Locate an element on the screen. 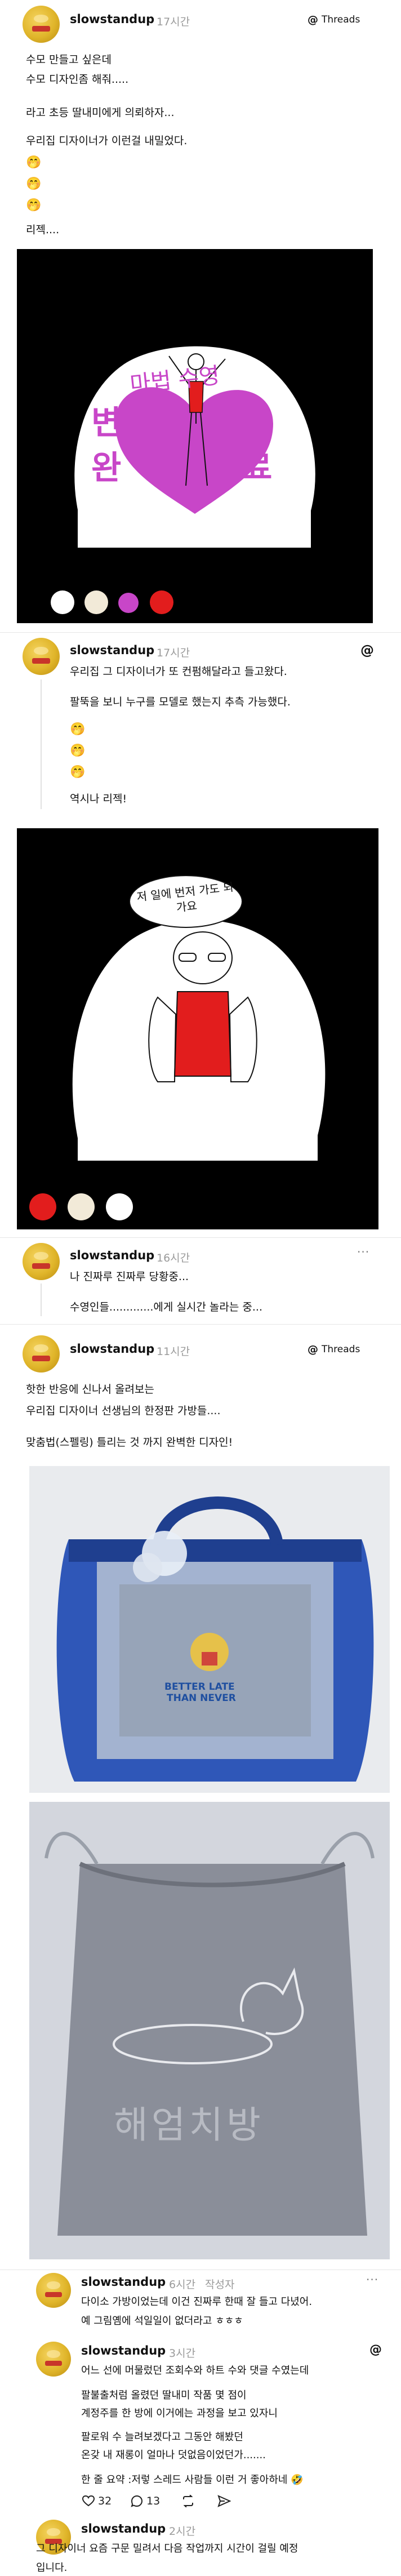 This screenshot has height=2576, width=401. comment-text-line: 팔로워 수 늘려보겠다고 그동안 해봤던 is located at coordinates (162, 2437).